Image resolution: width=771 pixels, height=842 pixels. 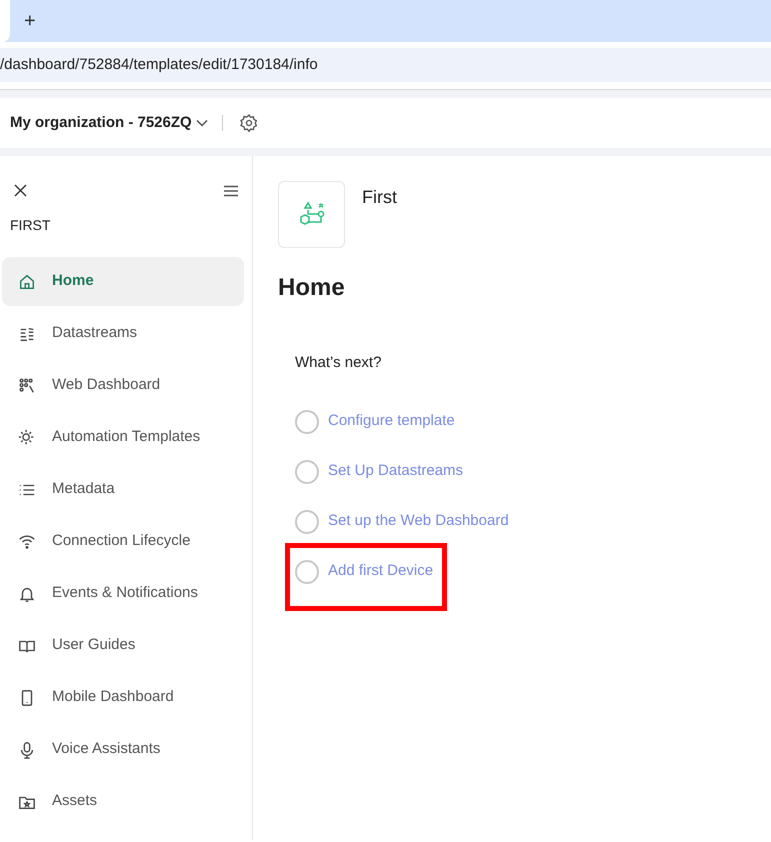 I want to click on wifi-icon, so click(x=27, y=541).